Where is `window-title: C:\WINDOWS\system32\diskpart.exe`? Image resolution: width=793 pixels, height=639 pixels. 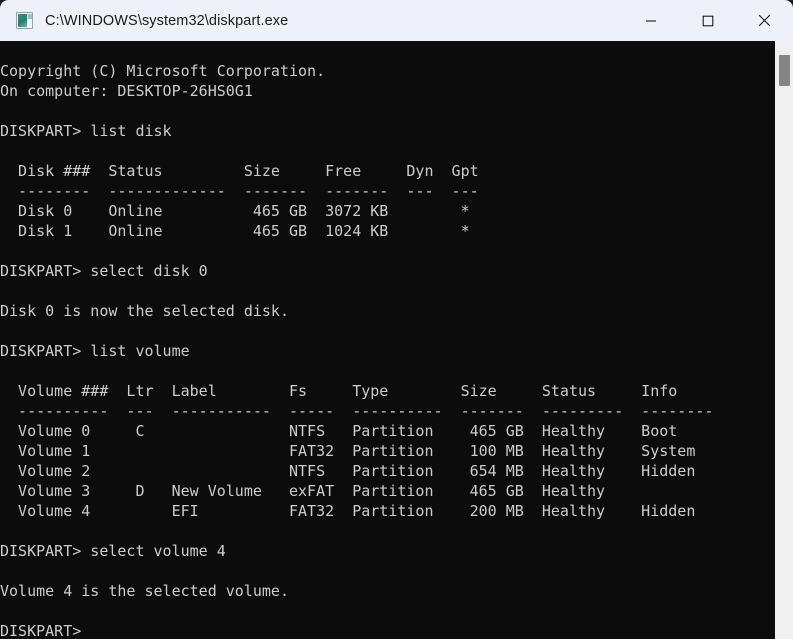
window-title: C:\WINDOWS\system32\diskpart.exe is located at coordinates (167, 20).